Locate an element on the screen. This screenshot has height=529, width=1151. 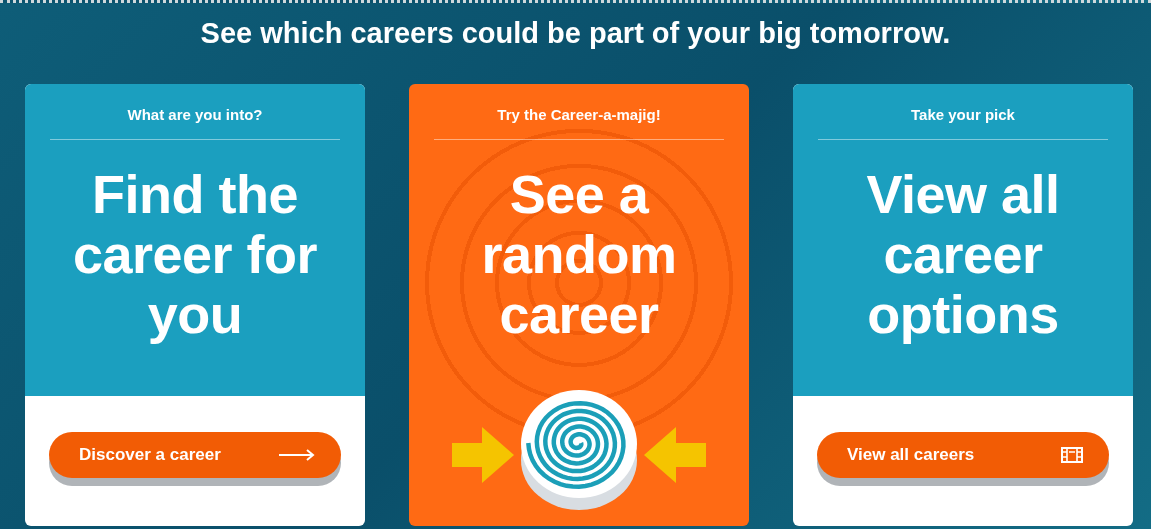
card-headline: Find the career for you is located at coordinates (195, 254).